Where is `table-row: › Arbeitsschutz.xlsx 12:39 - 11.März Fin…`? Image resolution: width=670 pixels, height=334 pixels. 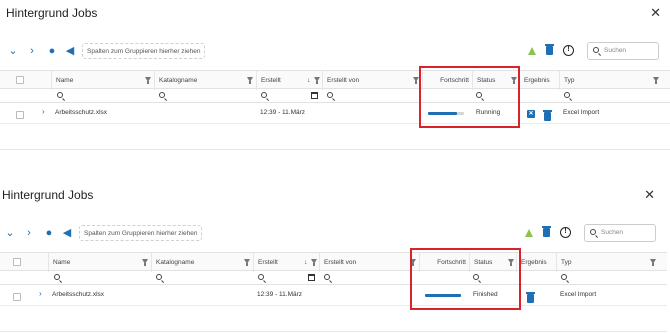 table-row: › Arbeitsschutz.xlsx 12:39 - 11.März Fin… is located at coordinates (333, 295).